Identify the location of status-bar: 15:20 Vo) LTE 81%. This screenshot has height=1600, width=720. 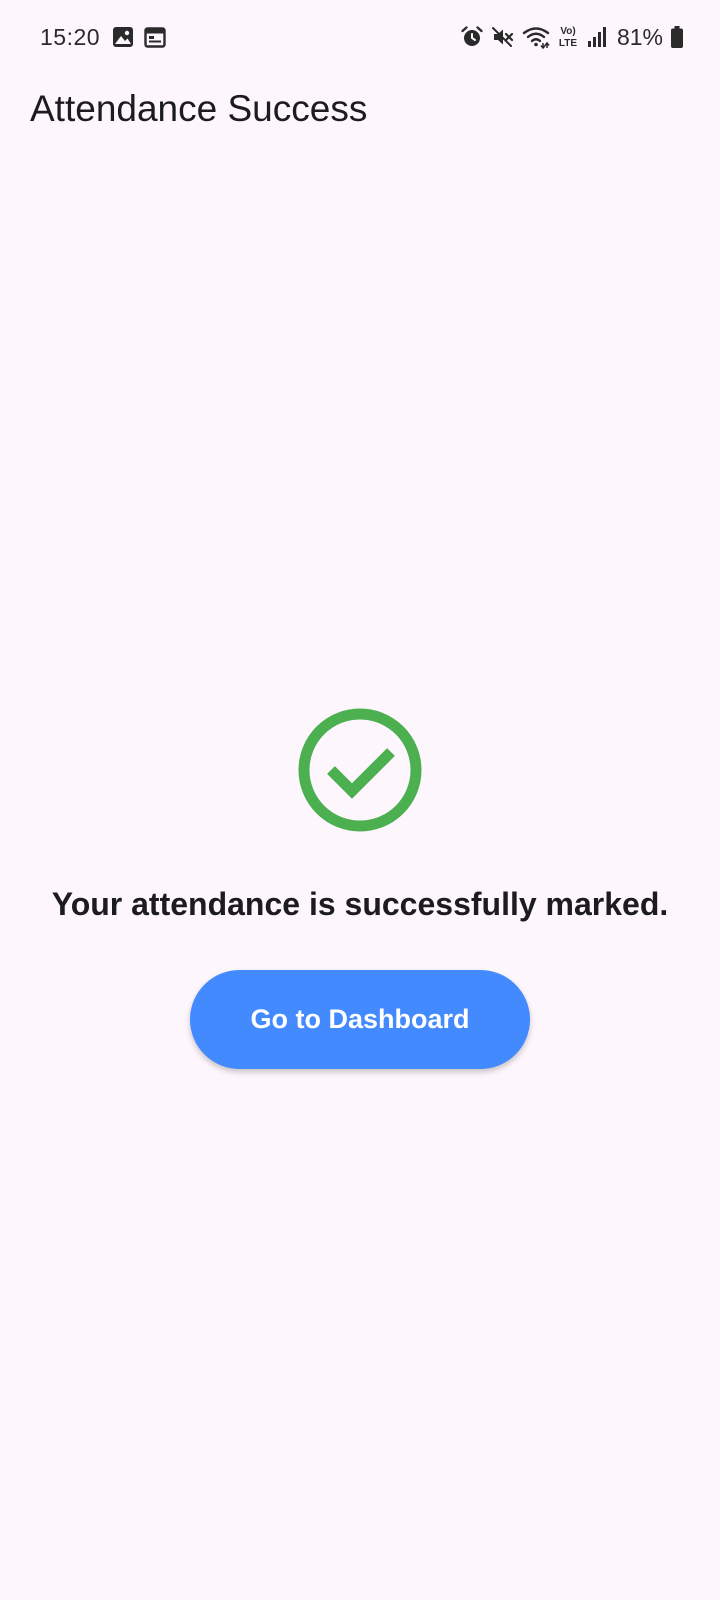
(360, 37).